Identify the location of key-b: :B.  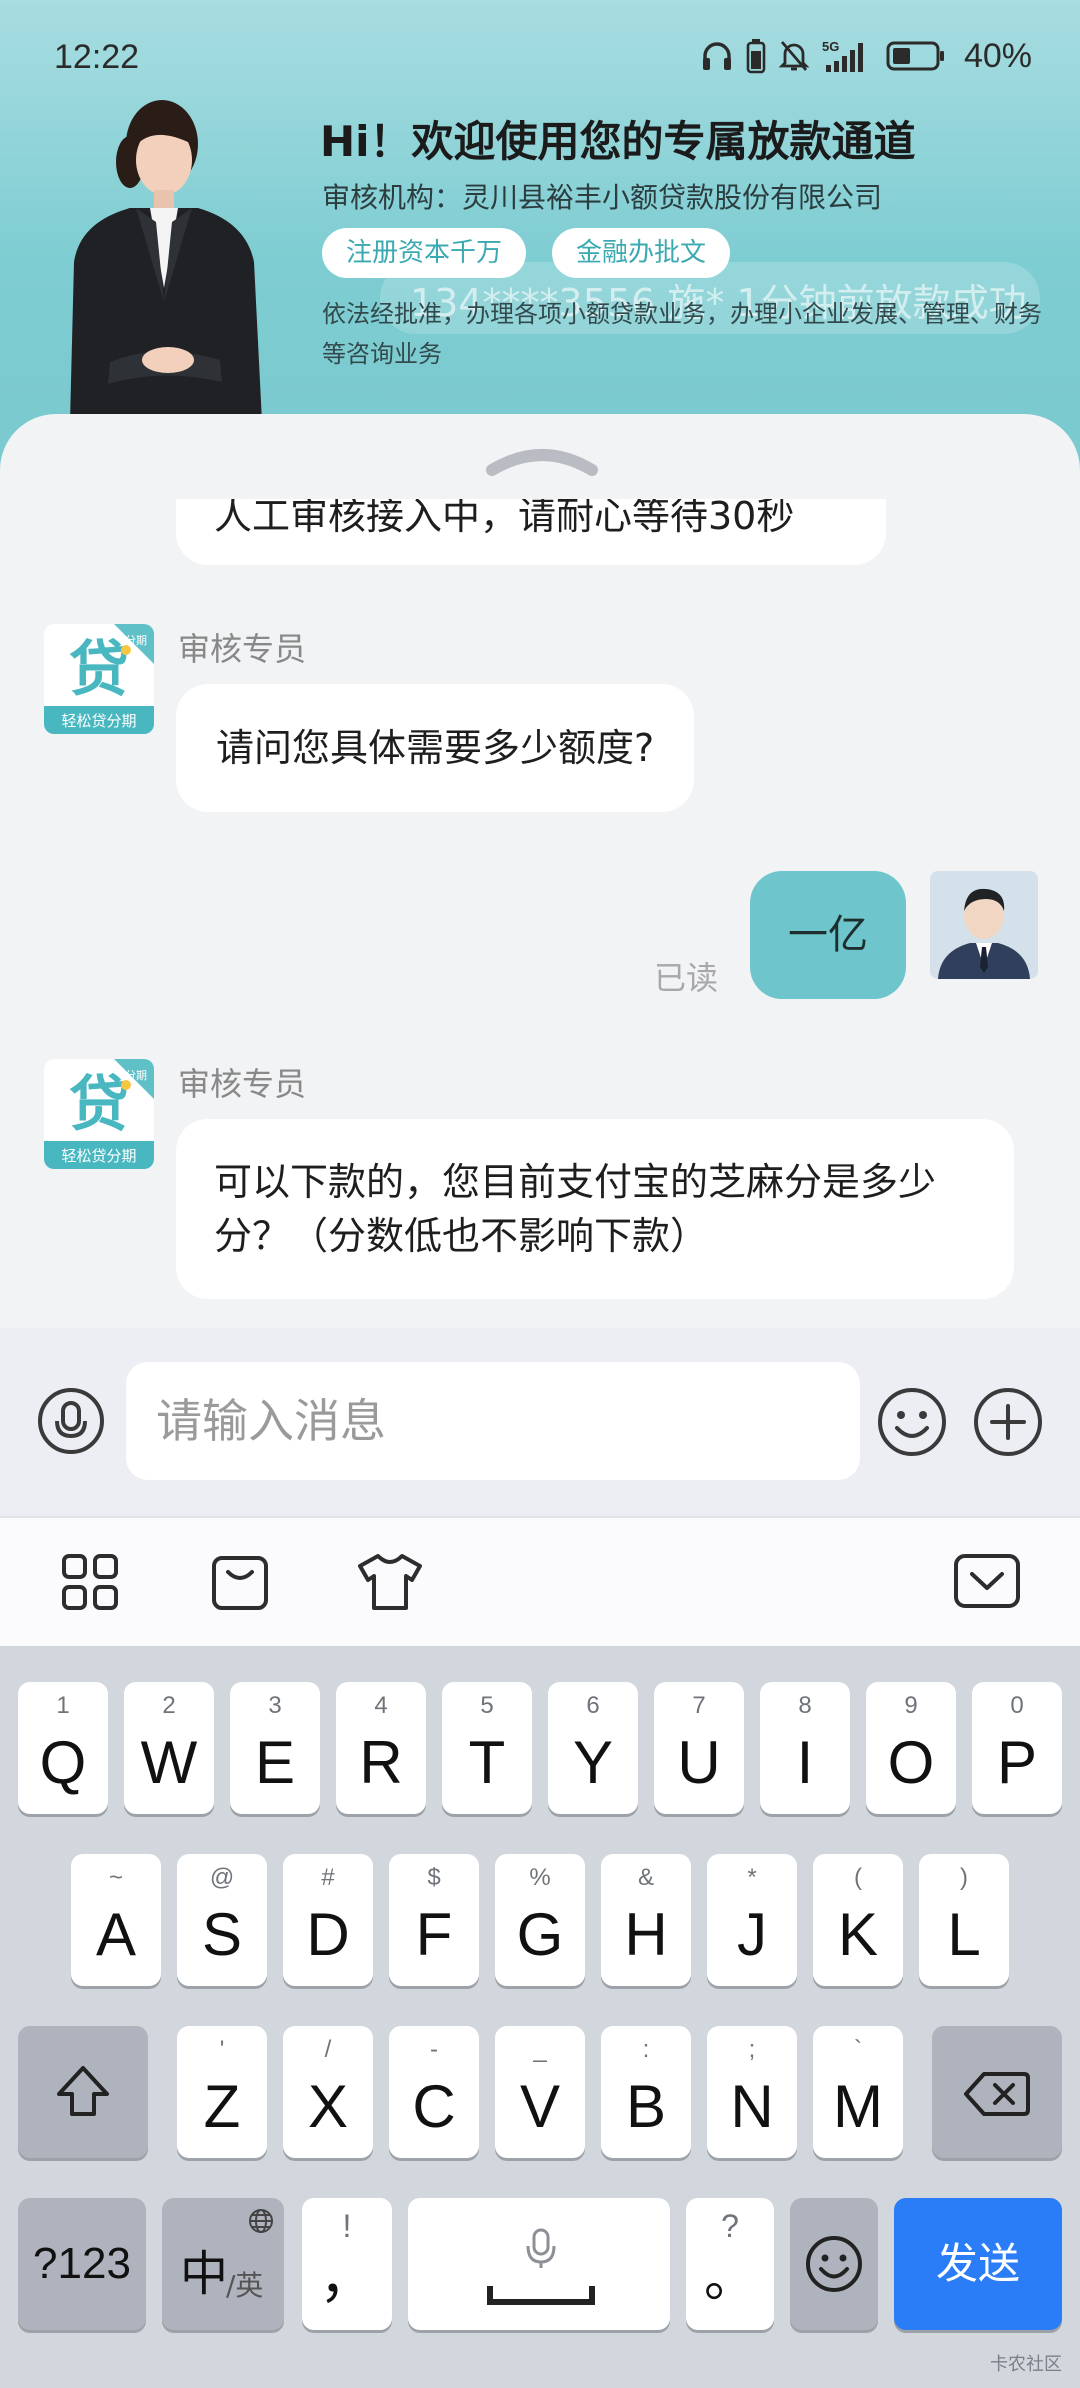
(646, 2092).